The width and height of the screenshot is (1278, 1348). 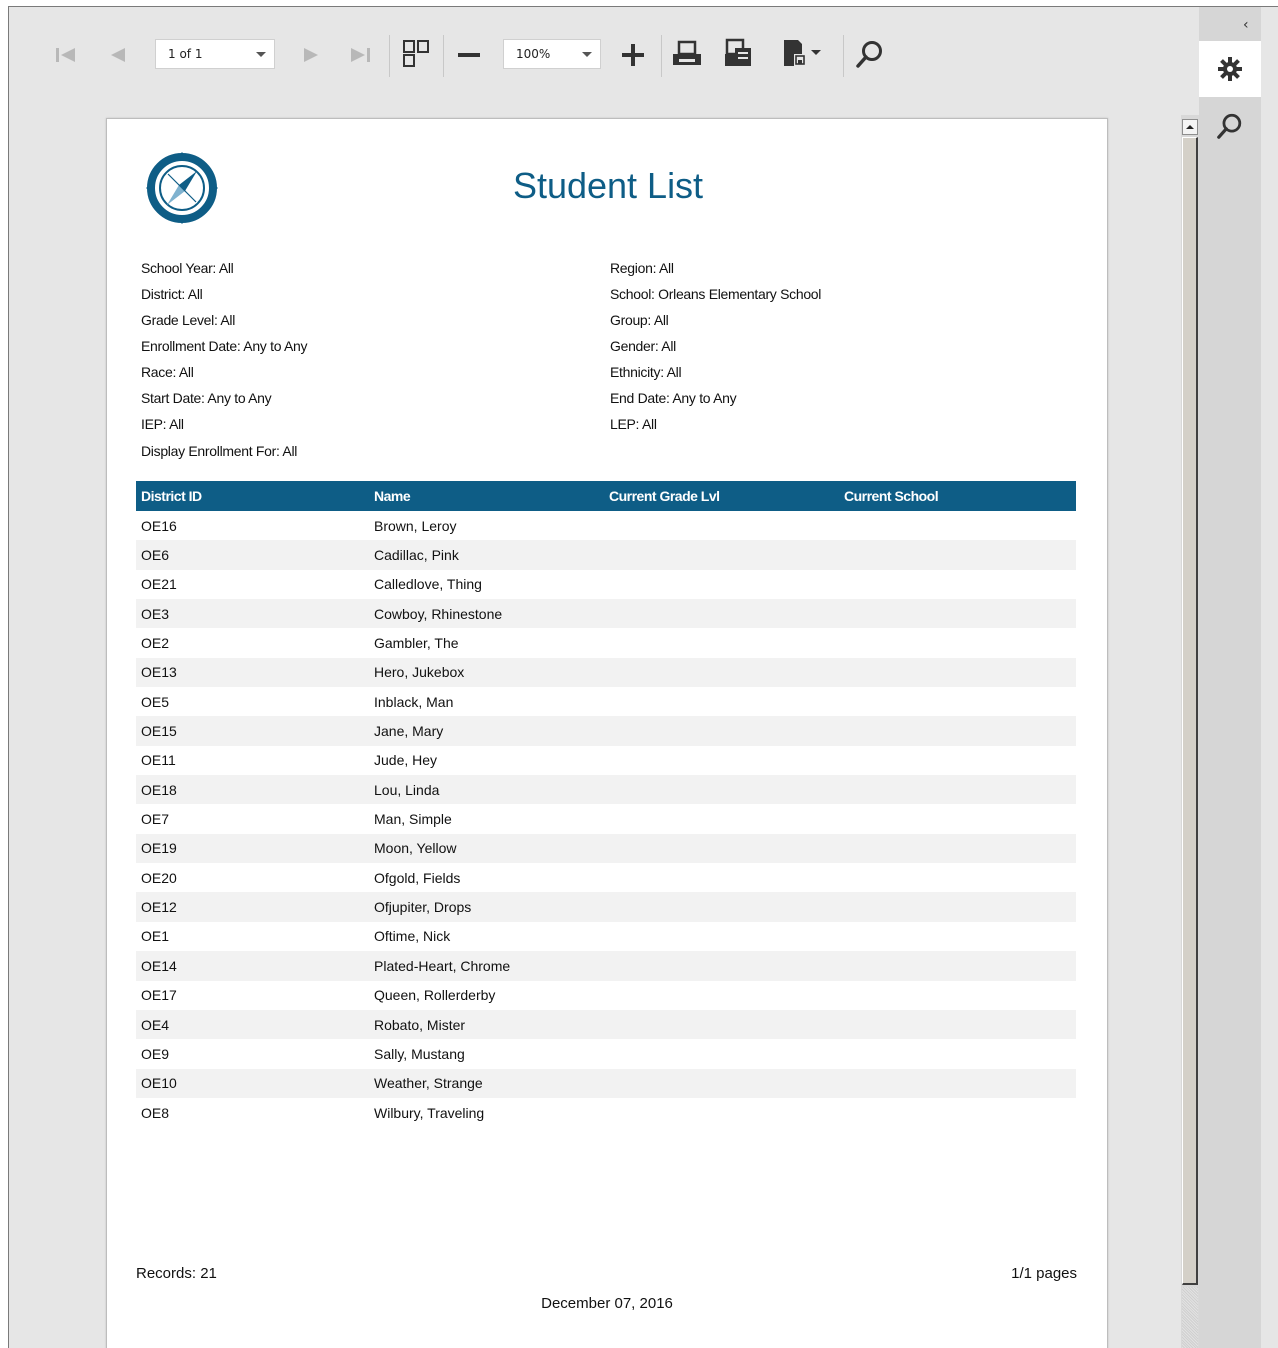 What do you see at coordinates (607, 1303) in the screenshot?
I see `footer-date: December 07, 2016` at bounding box center [607, 1303].